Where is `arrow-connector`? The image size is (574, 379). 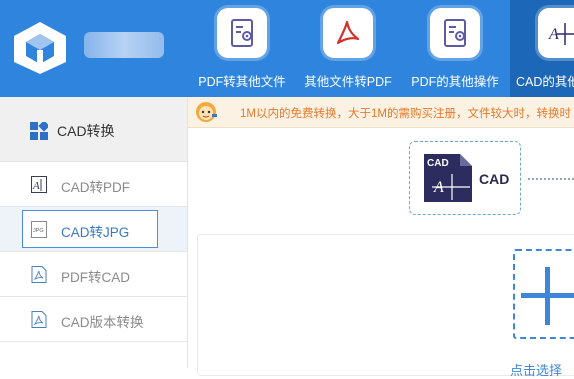 arrow-connector is located at coordinates (551, 179).